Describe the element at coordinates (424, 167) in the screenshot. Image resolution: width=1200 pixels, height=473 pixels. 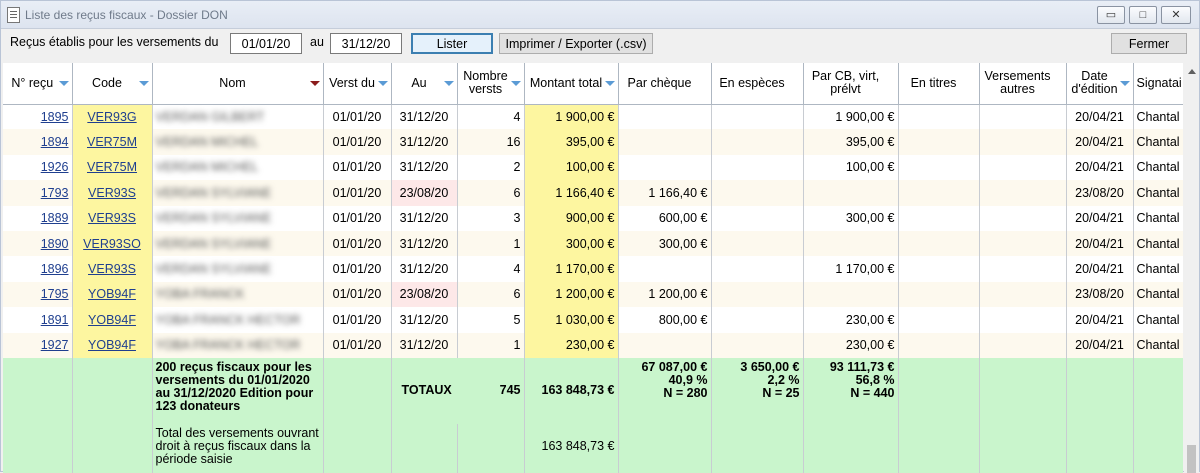
I see `au-cell: 31/12/20` at that location.